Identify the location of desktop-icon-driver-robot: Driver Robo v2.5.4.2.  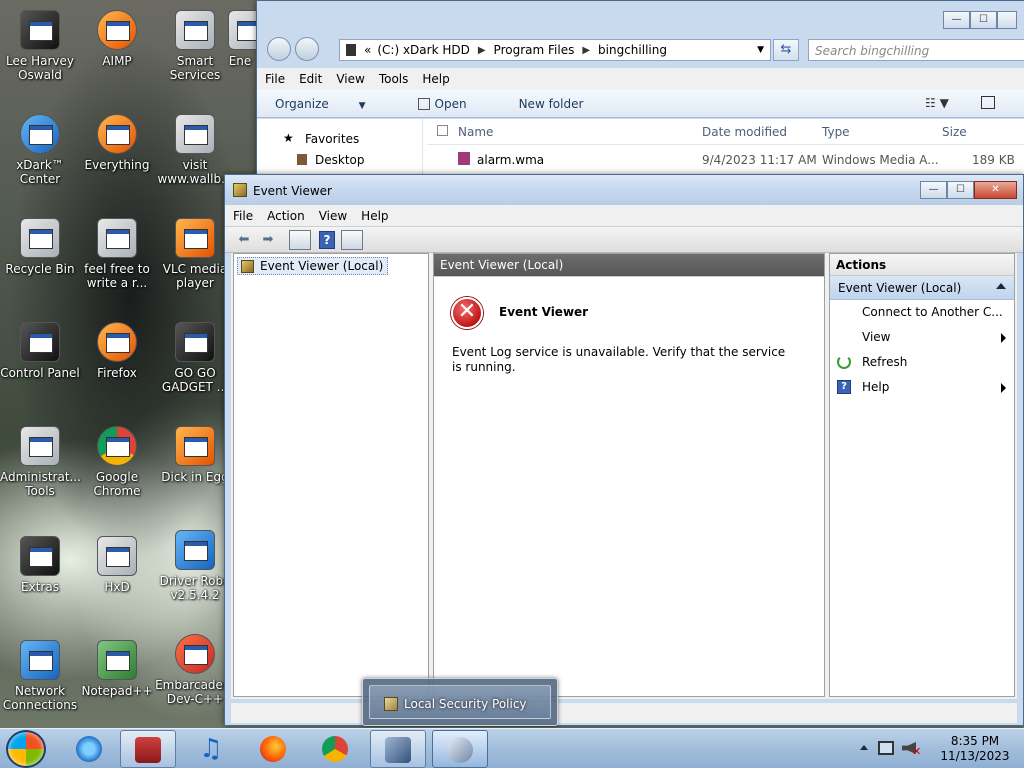
(195, 566).